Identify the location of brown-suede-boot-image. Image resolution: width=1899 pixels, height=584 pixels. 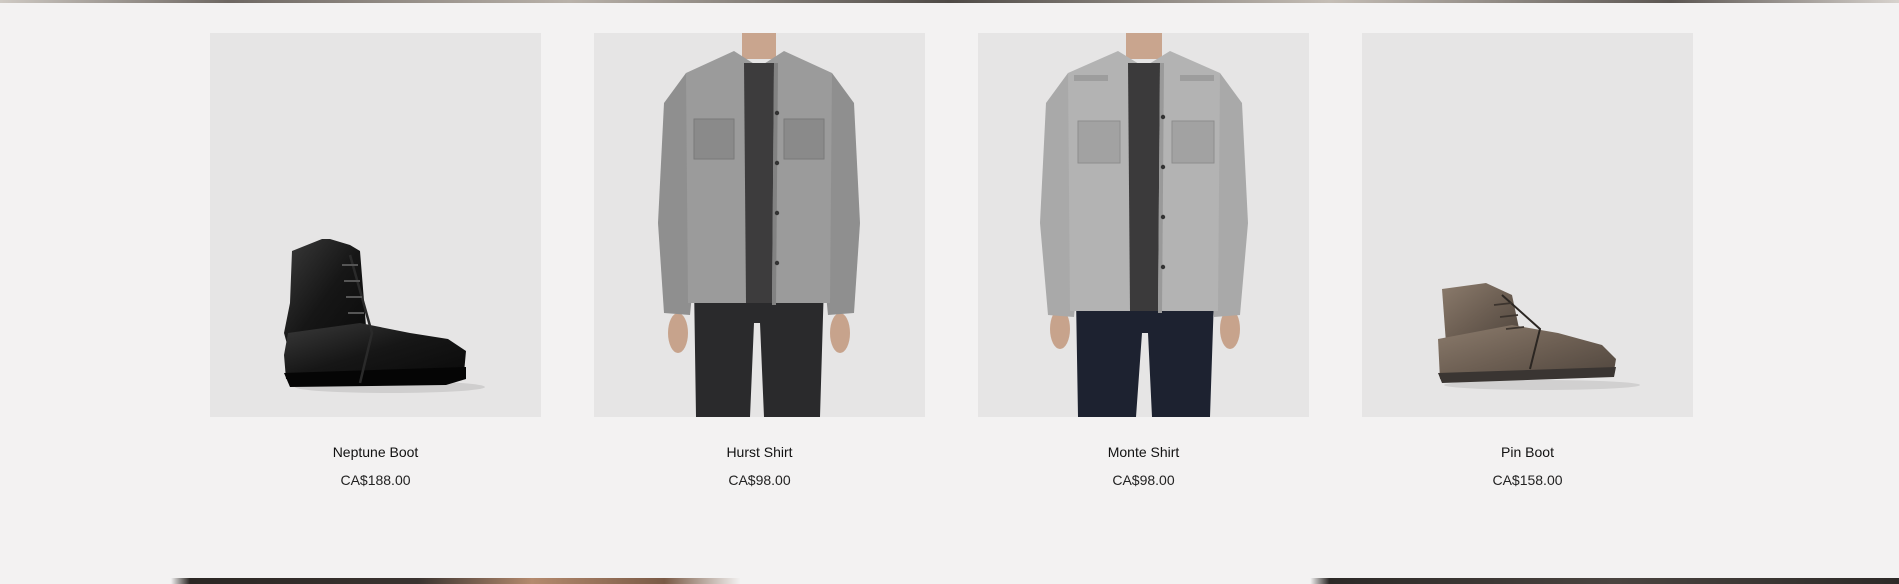
(1539, 336).